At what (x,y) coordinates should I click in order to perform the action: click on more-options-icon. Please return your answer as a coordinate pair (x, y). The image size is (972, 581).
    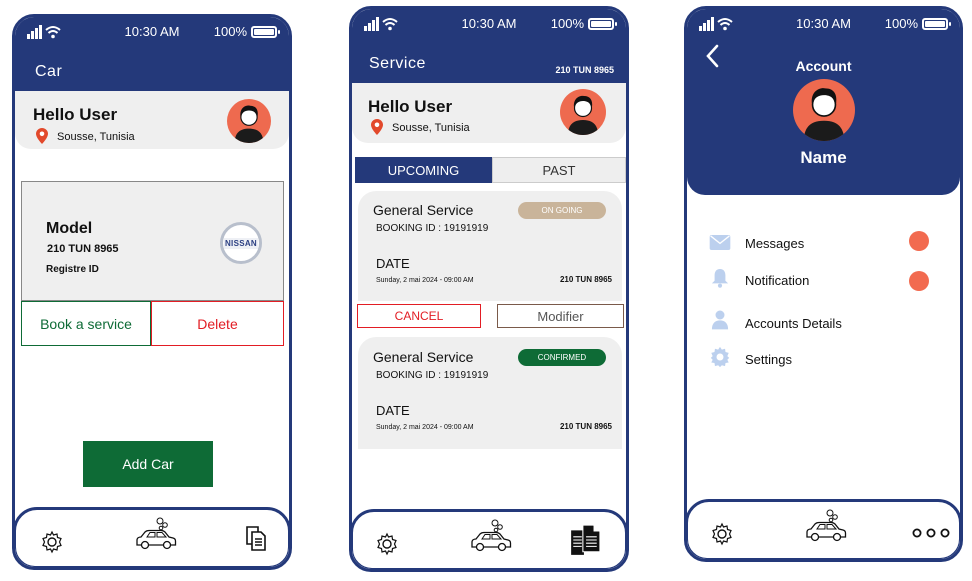
    Looking at the image, I should click on (931, 533).